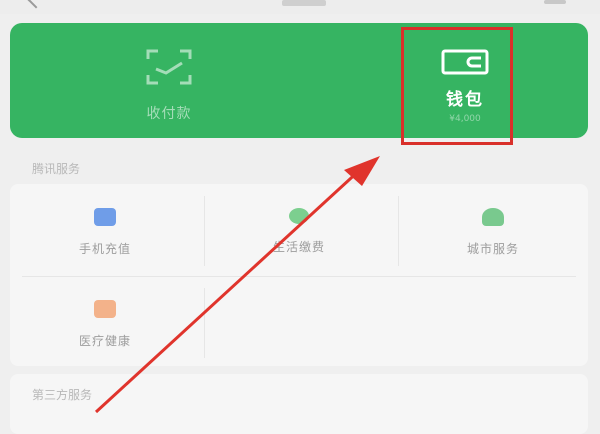 The height and width of the screenshot is (434, 600). What do you see at coordinates (304, 3) in the screenshot?
I see `page-title` at bounding box center [304, 3].